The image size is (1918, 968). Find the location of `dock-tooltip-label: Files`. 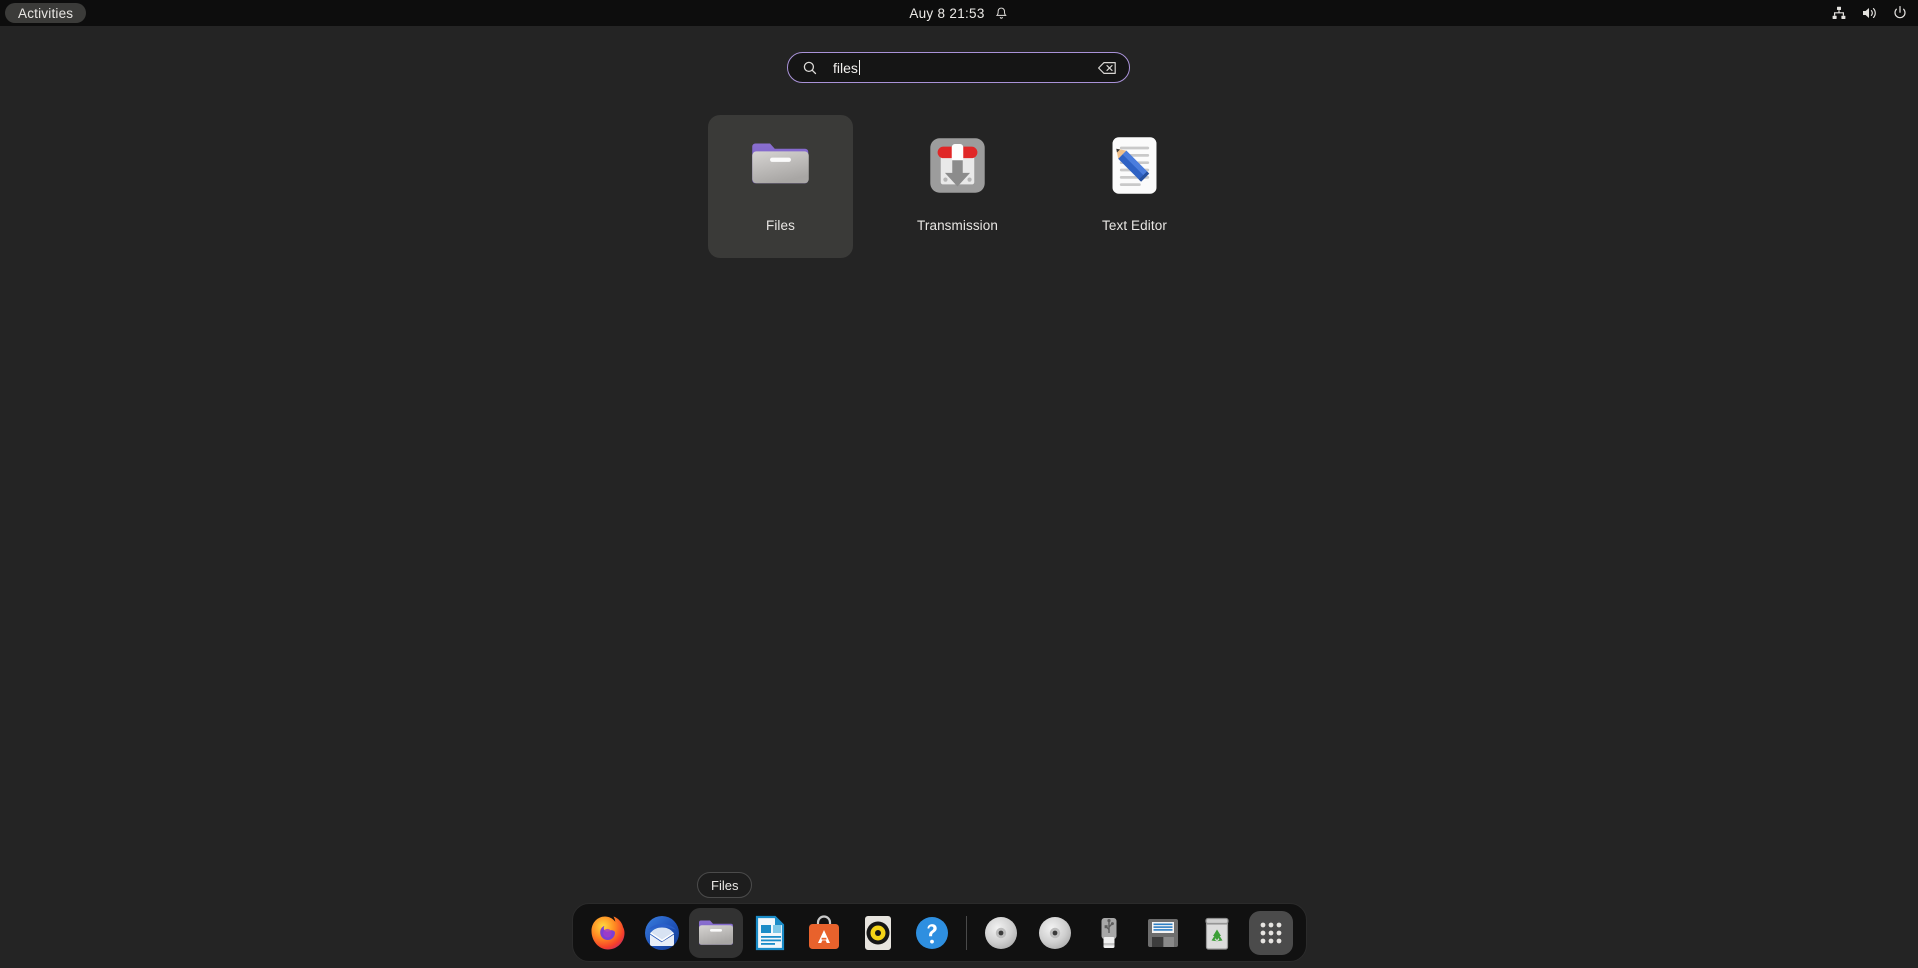

dock-tooltip-label: Files is located at coordinates (725, 885).